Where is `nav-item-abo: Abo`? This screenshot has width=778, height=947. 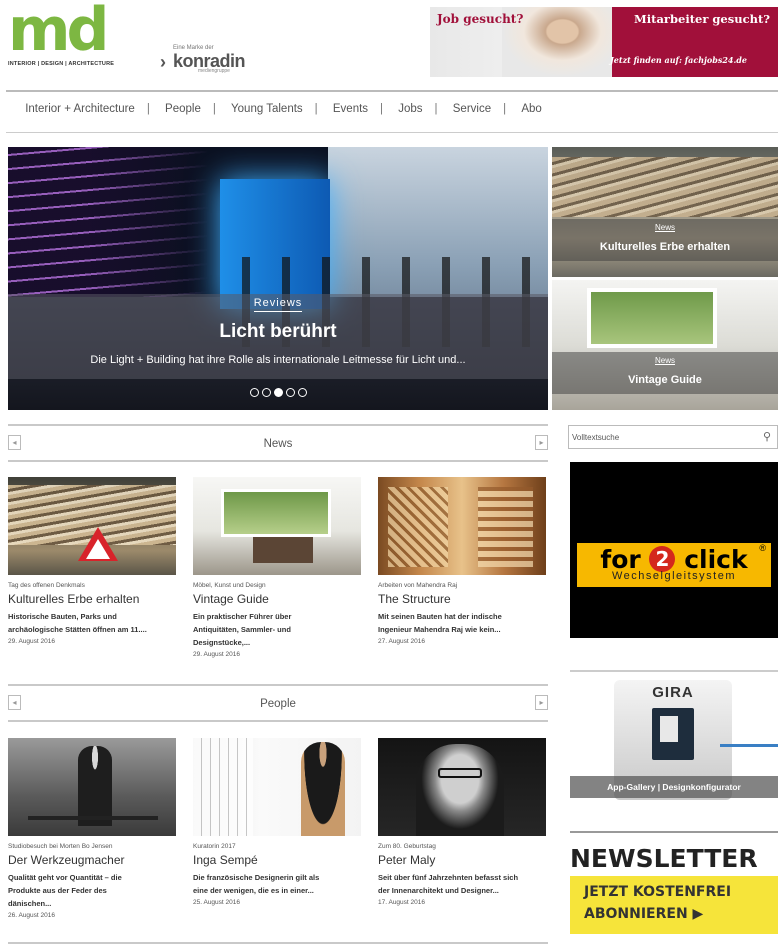 nav-item-abo: Abo is located at coordinates (531, 109).